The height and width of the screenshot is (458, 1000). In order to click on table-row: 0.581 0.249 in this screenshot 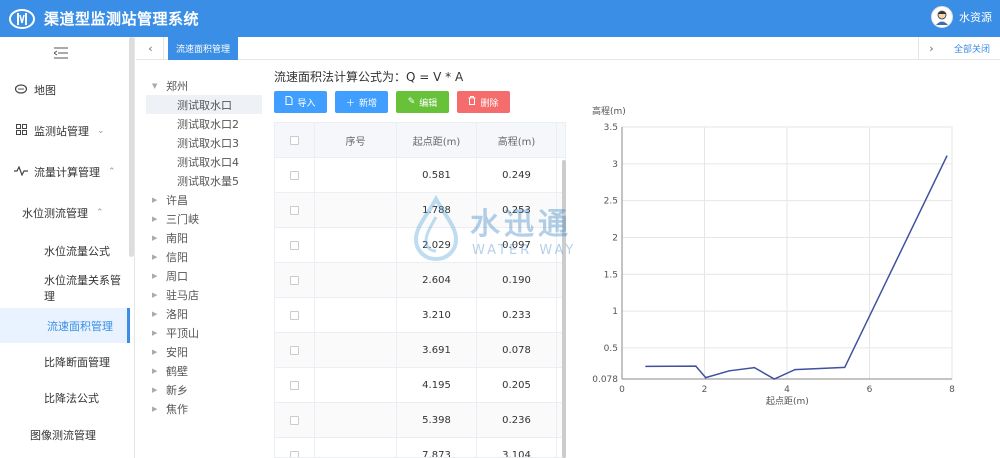, I will do `click(420, 175)`.